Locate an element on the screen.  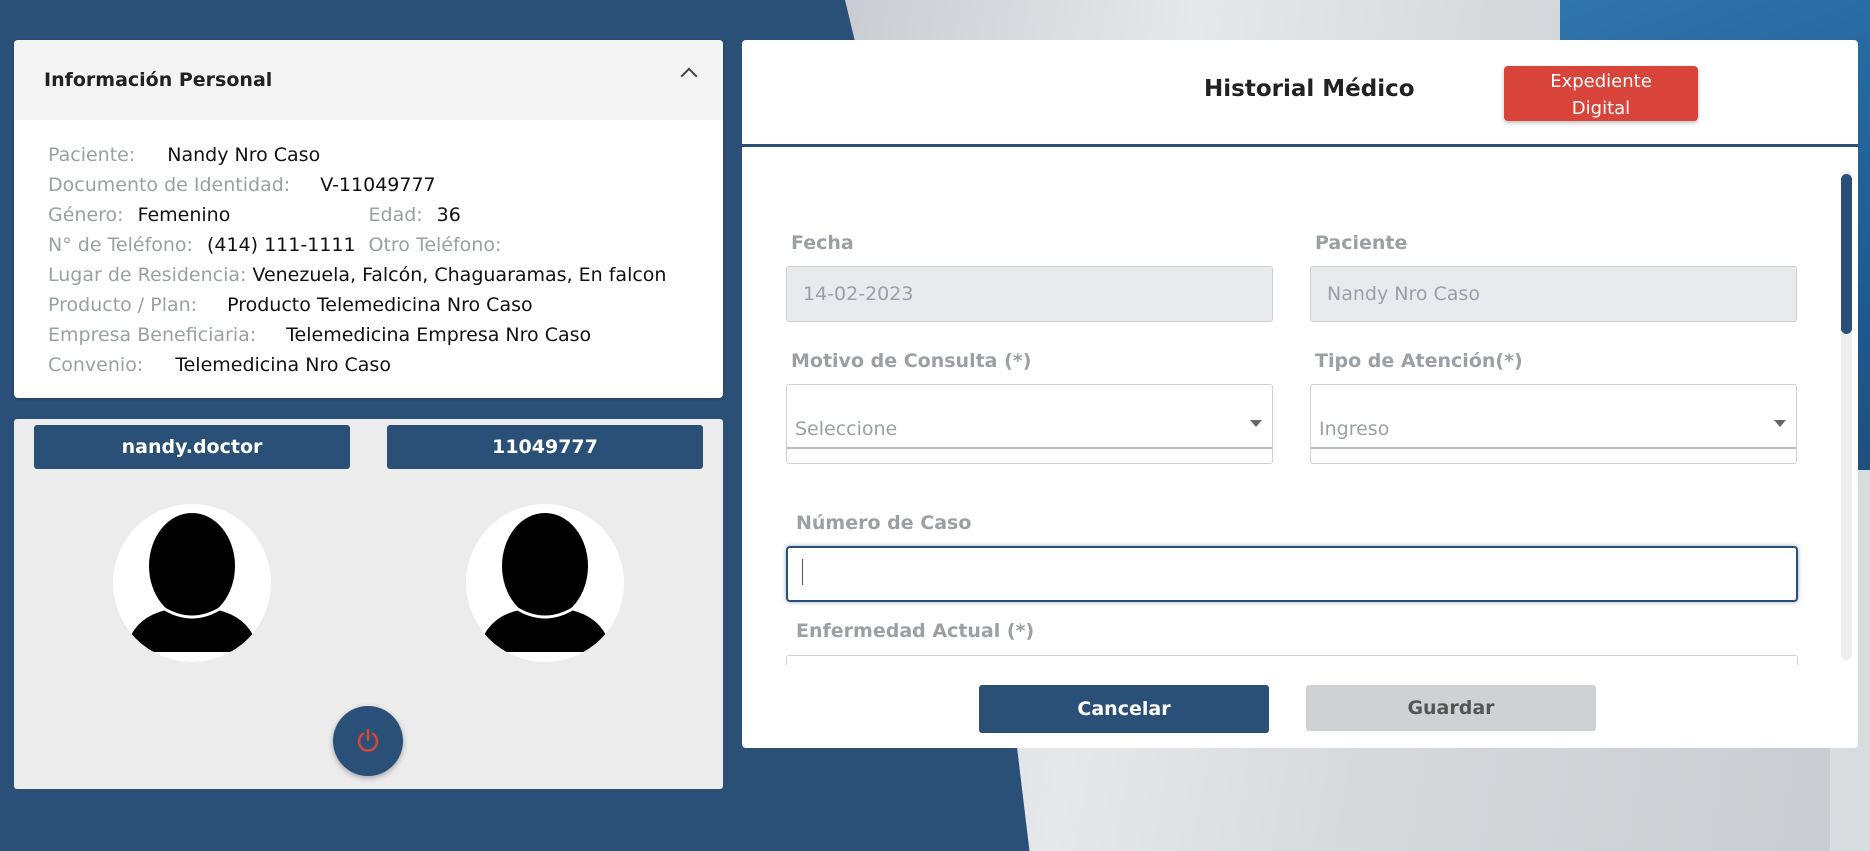
patient-value: Nandy Nro Caso is located at coordinates (244, 155).